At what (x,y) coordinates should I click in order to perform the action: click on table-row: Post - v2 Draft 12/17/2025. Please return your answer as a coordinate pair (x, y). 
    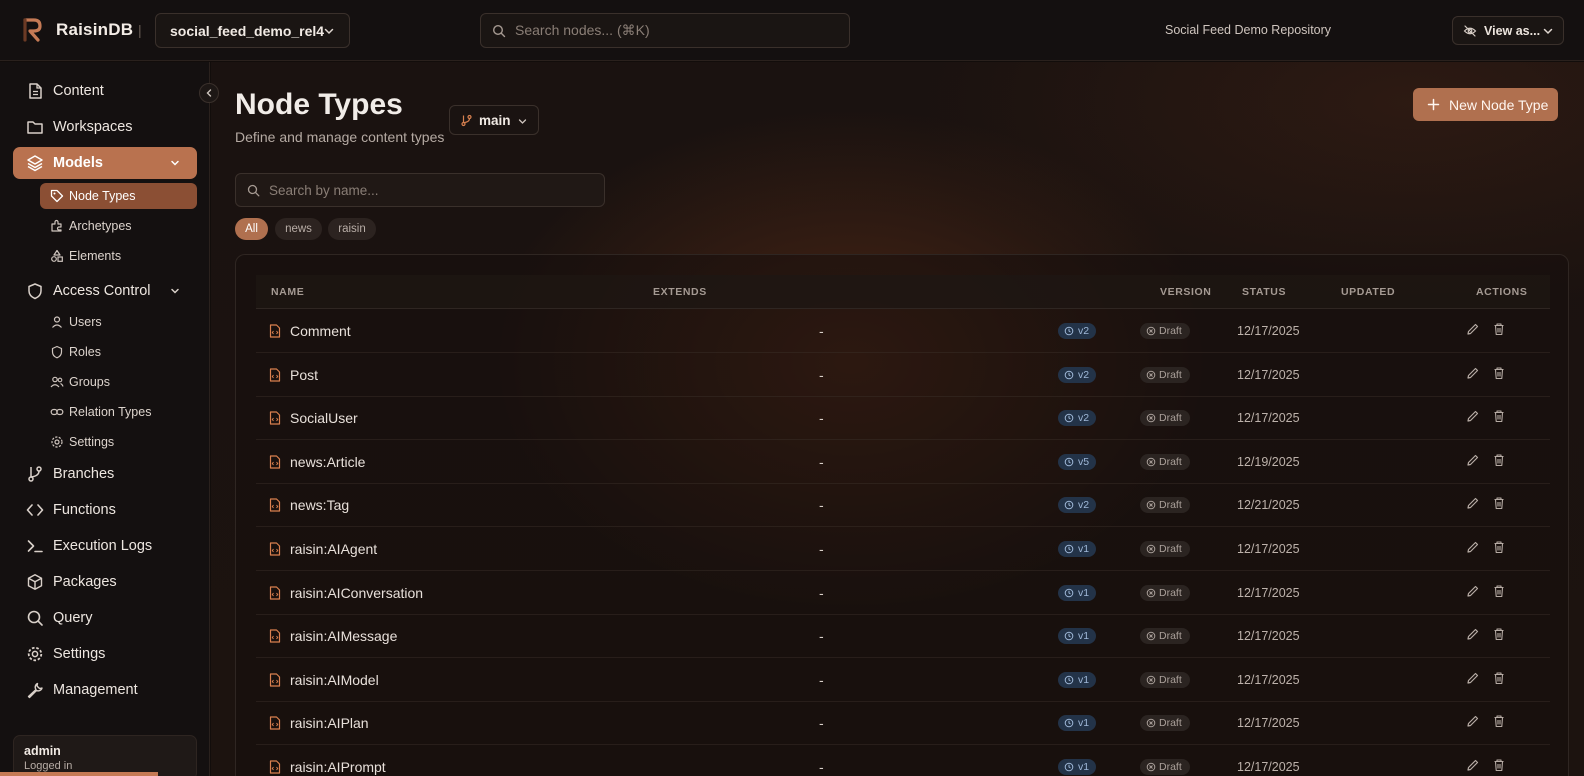
    Looking at the image, I should click on (903, 375).